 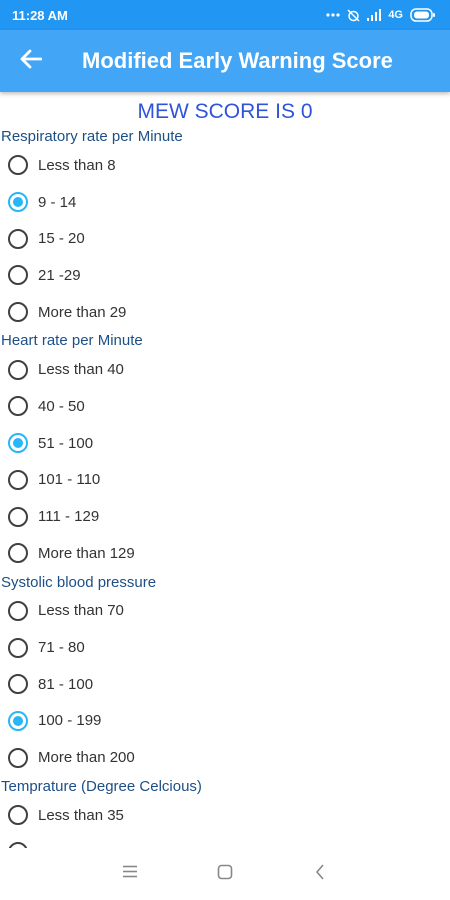 What do you see at coordinates (225, 757) in the screenshot?
I see `systolic-option-more-than-200: More than 200` at bounding box center [225, 757].